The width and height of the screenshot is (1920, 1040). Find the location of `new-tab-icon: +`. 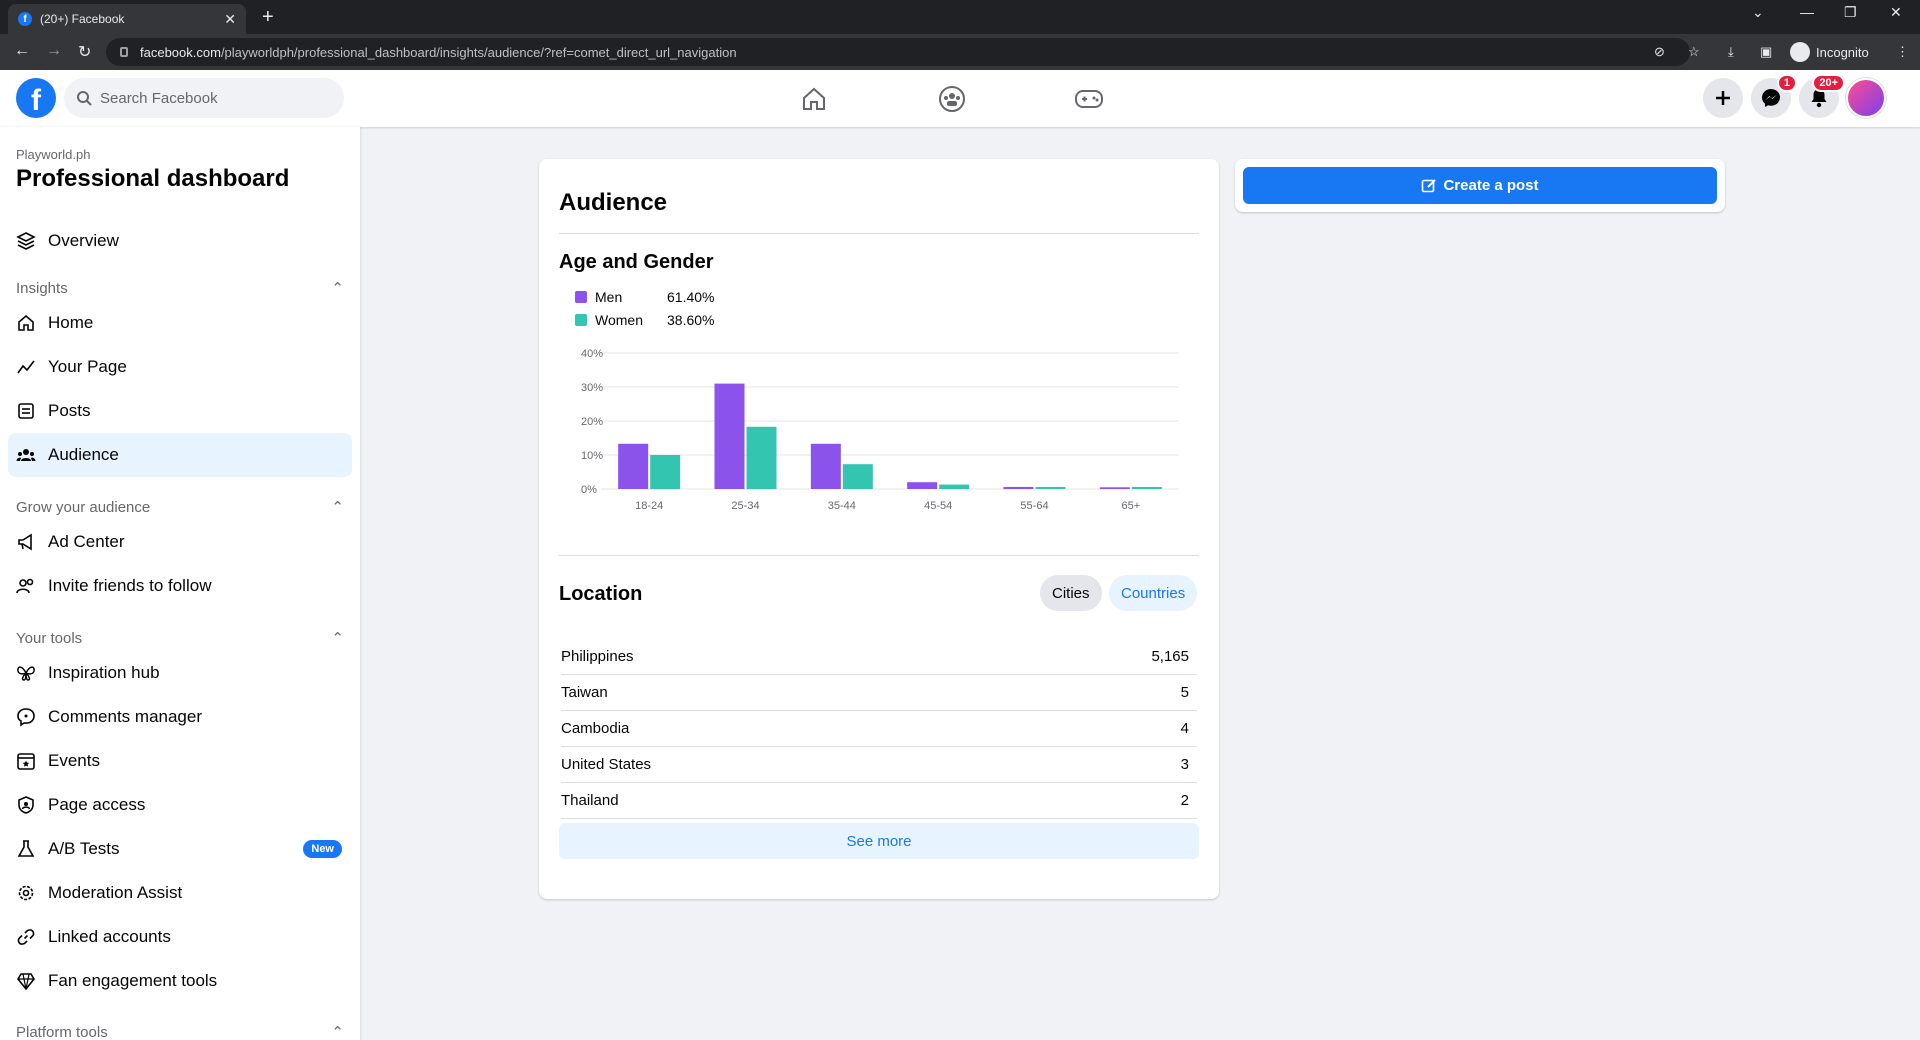

new-tab-icon: + is located at coordinates (268, 17).